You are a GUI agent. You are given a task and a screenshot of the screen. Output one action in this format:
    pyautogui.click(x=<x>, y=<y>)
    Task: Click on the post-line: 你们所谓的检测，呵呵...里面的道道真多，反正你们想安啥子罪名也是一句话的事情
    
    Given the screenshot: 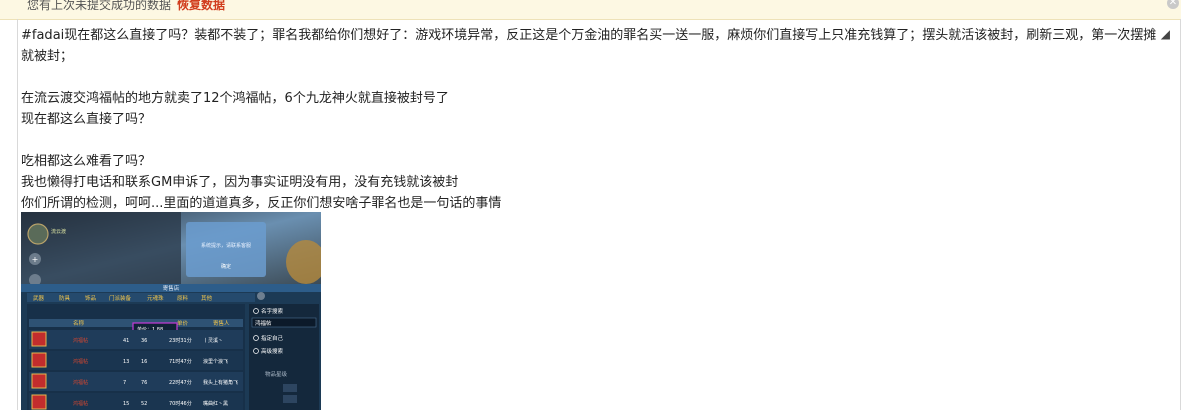 What is the action you would take?
    pyautogui.click(x=261, y=203)
    